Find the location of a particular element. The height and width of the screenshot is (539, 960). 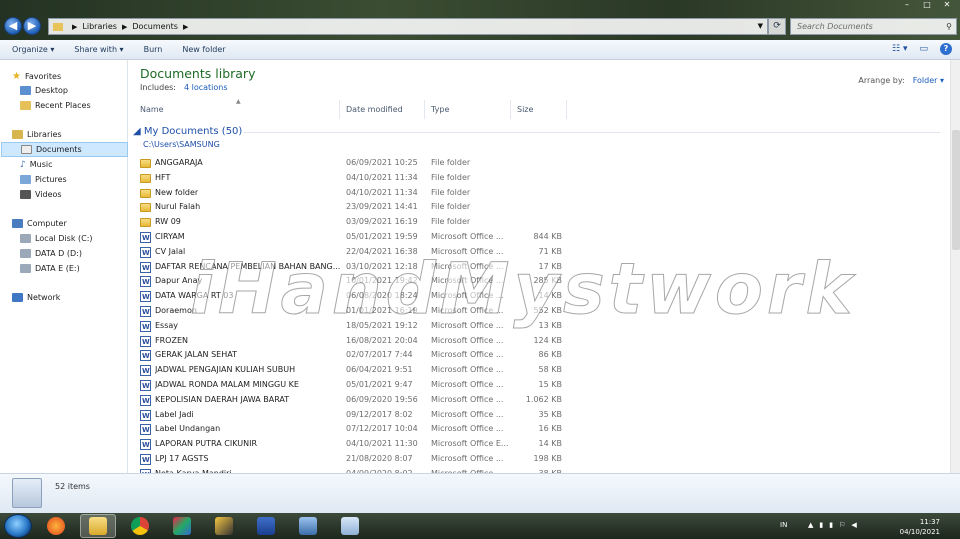

minimize-button: – is located at coordinates (907, 5).